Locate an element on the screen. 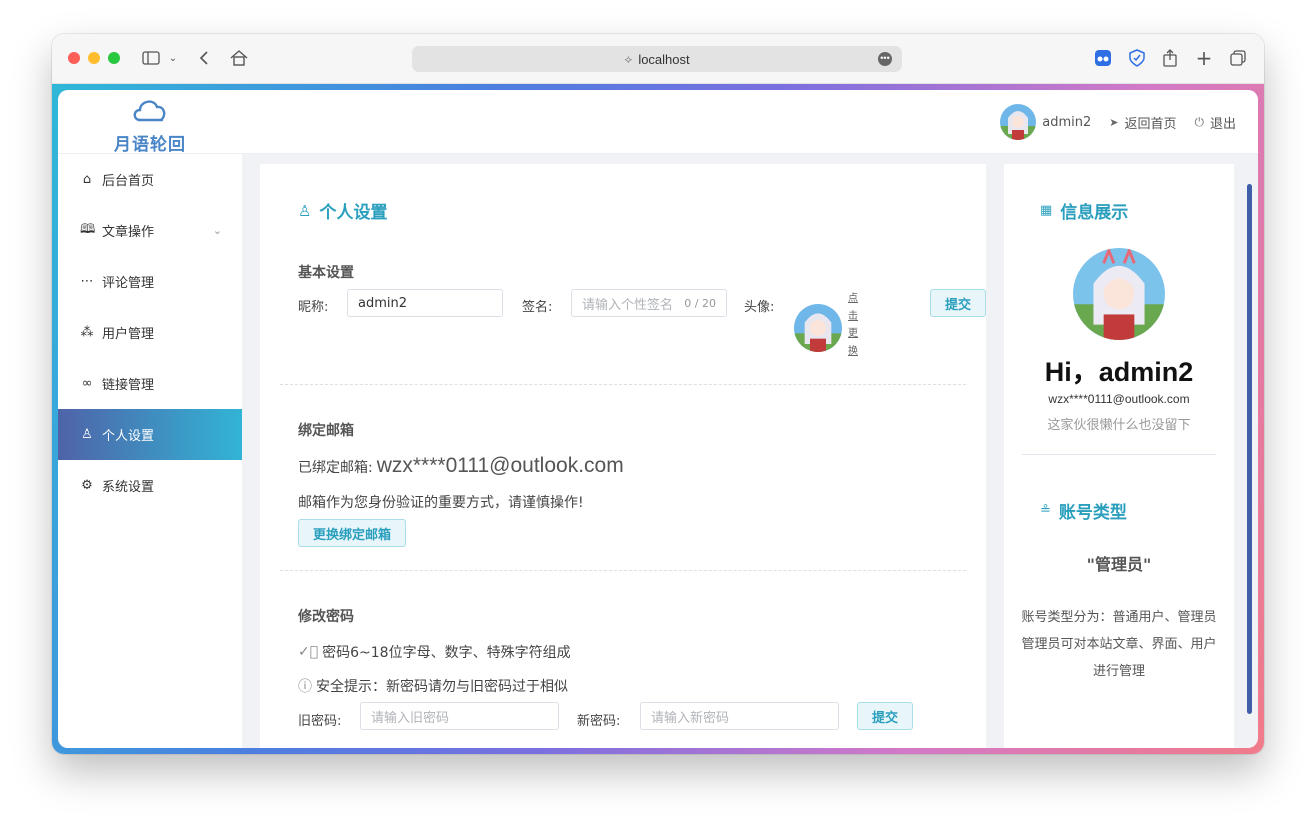  signature-input: 请输入个性签名 0 / 20 is located at coordinates (649, 303).